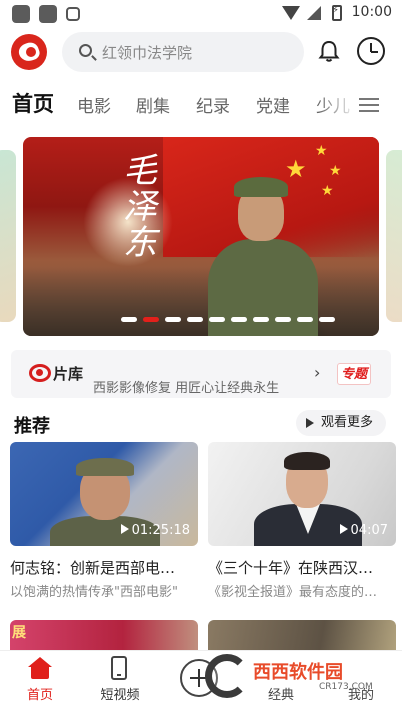 The width and height of the screenshot is (402, 703). What do you see at coordinates (119, 668) in the screenshot?
I see `phone-icon` at bounding box center [119, 668].